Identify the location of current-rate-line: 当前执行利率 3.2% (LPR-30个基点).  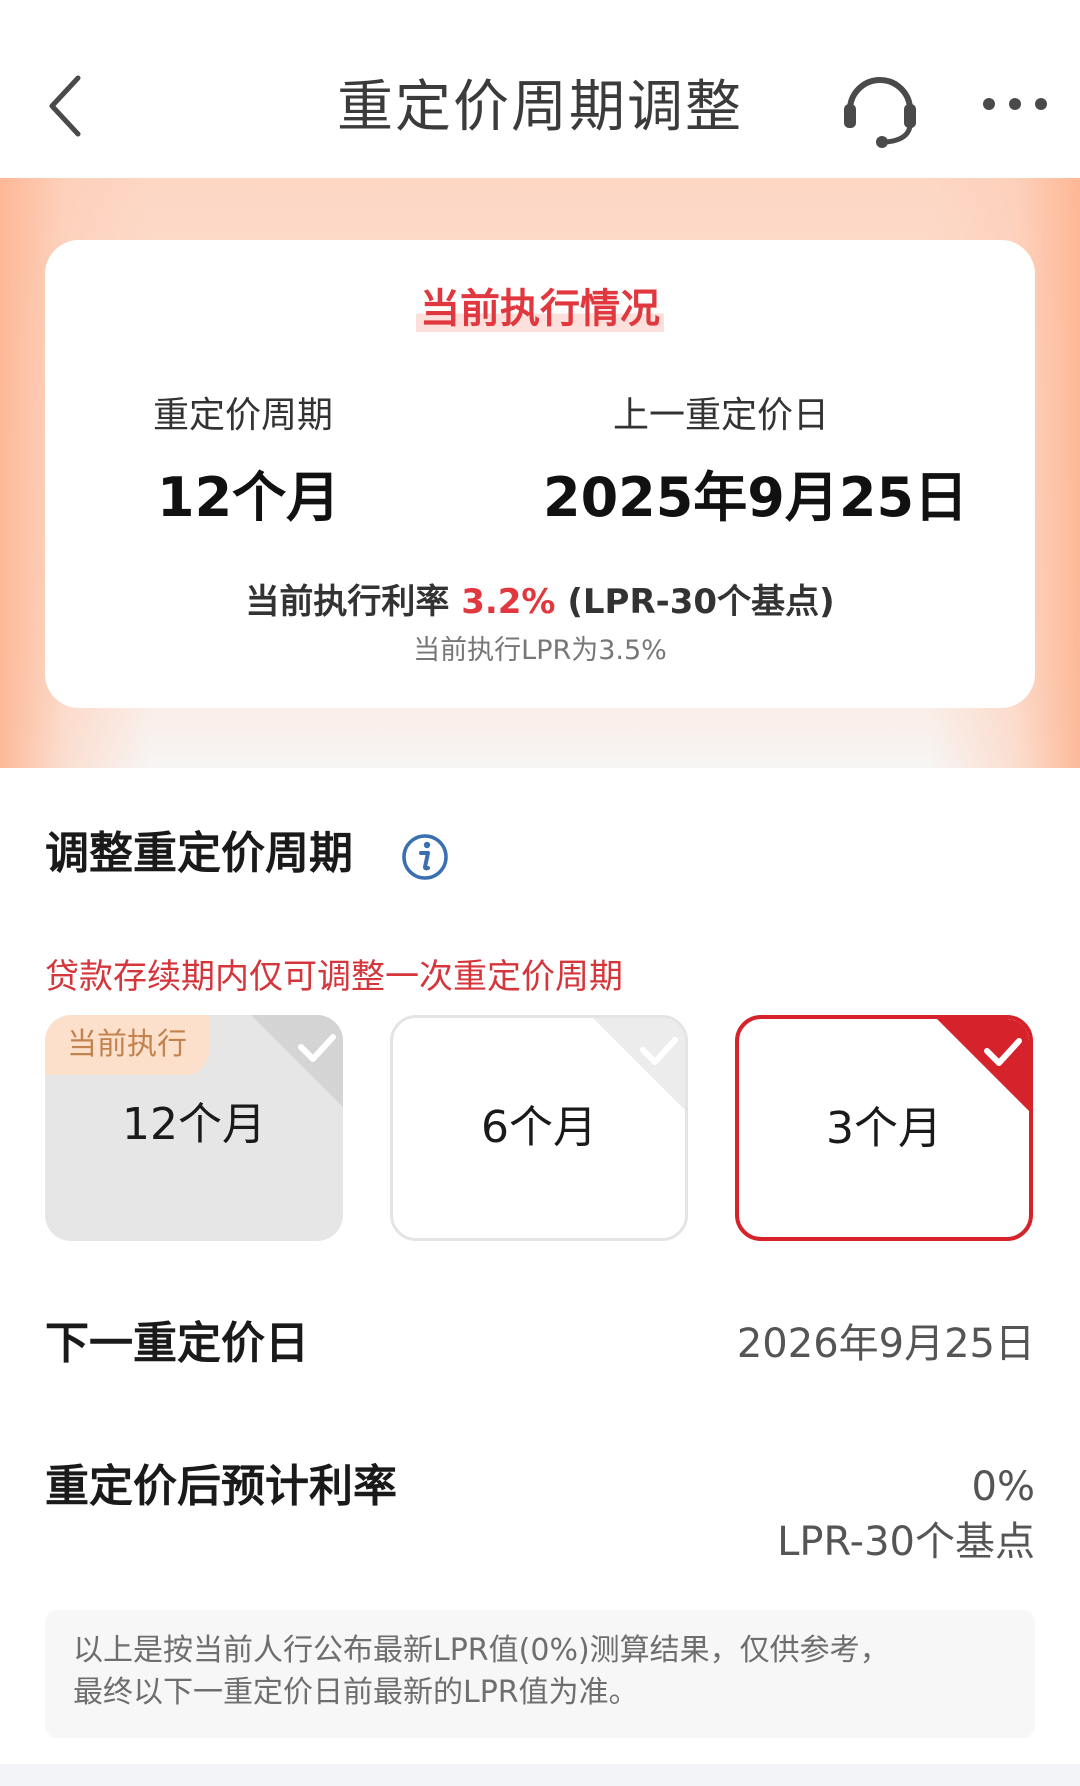
(540, 602).